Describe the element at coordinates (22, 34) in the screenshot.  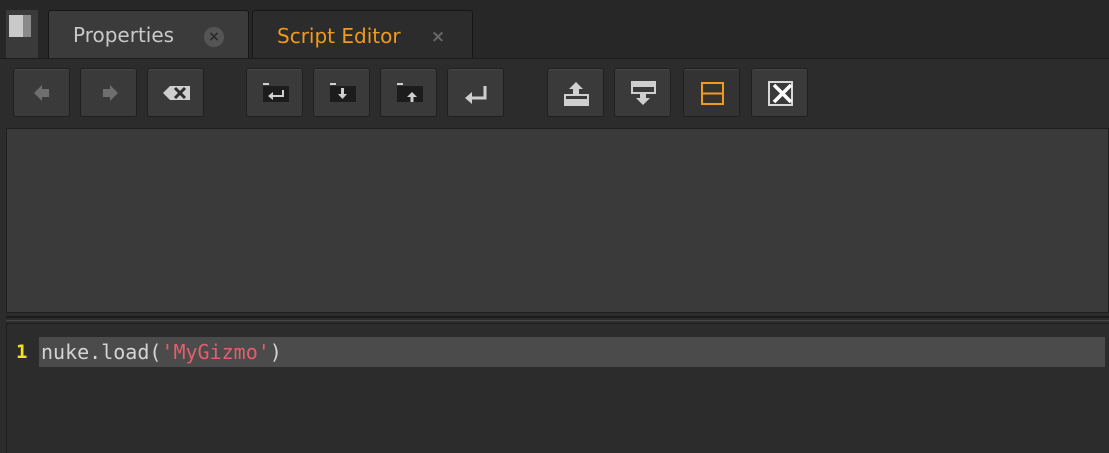
I see `pane-menu-icon` at that location.